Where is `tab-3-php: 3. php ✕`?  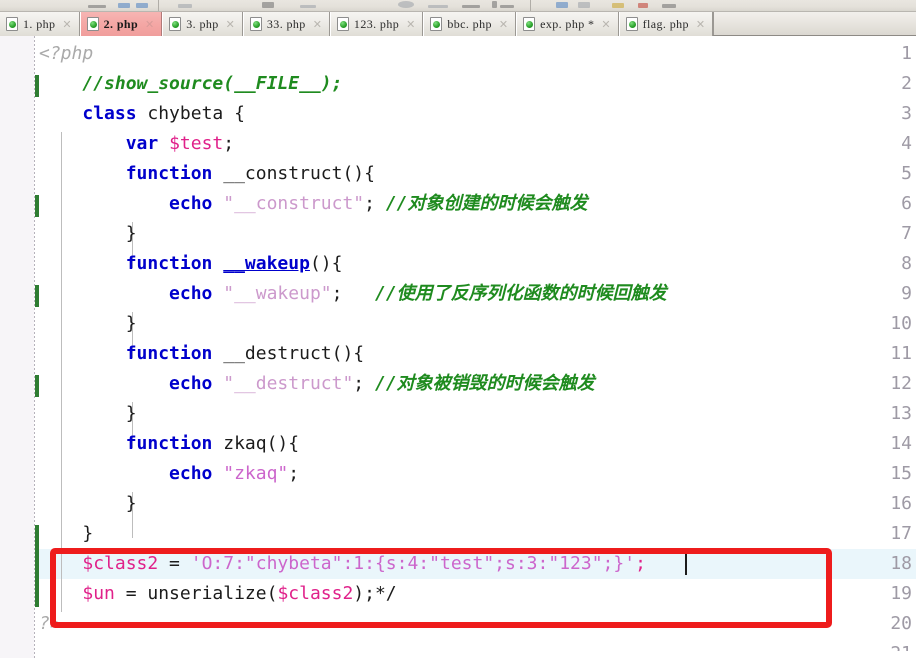
tab-3-php: 3. php ✕ is located at coordinates (202, 24).